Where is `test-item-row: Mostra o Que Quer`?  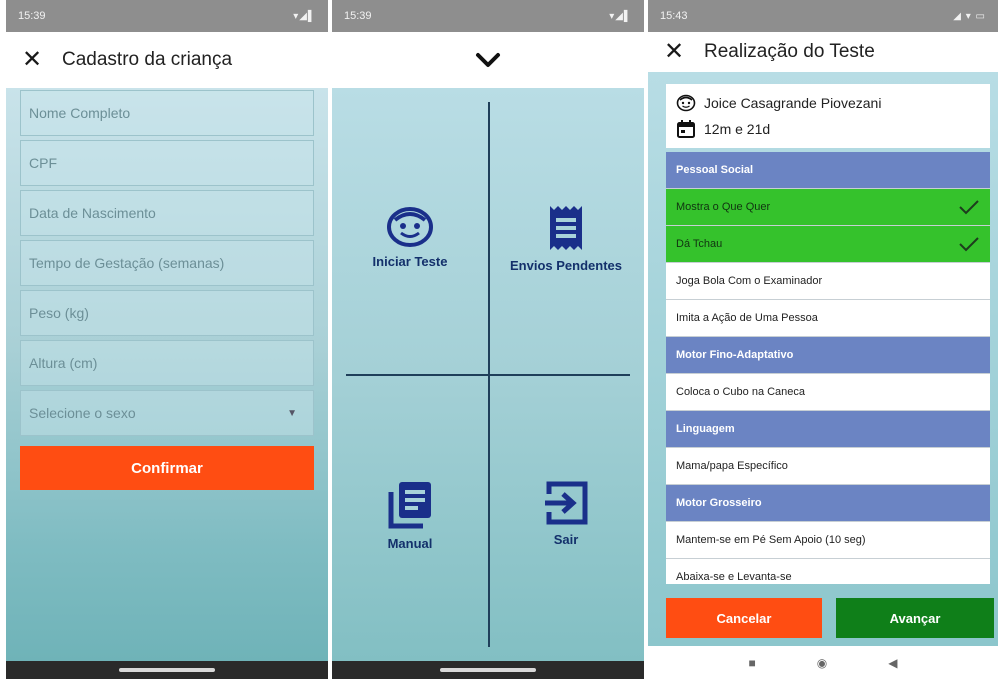 test-item-row: Mostra o Que Quer is located at coordinates (828, 207).